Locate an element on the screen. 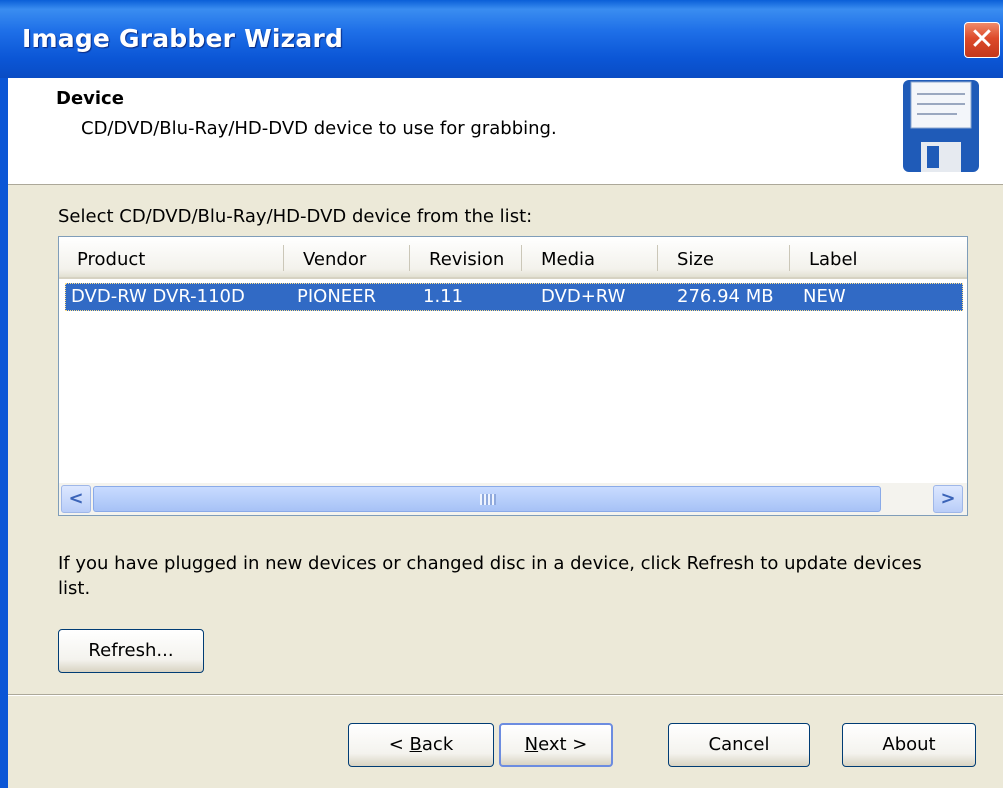 This screenshot has height=788, width=1003. cell-size: 276.94 MB is located at coordinates (725, 296).